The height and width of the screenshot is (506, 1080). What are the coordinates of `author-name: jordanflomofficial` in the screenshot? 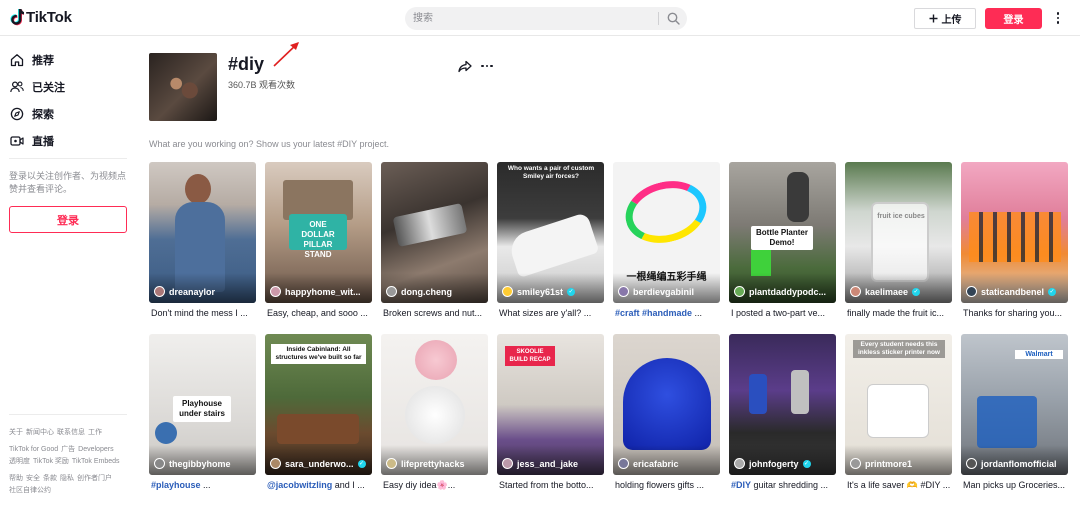 It's located at (1019, 464).